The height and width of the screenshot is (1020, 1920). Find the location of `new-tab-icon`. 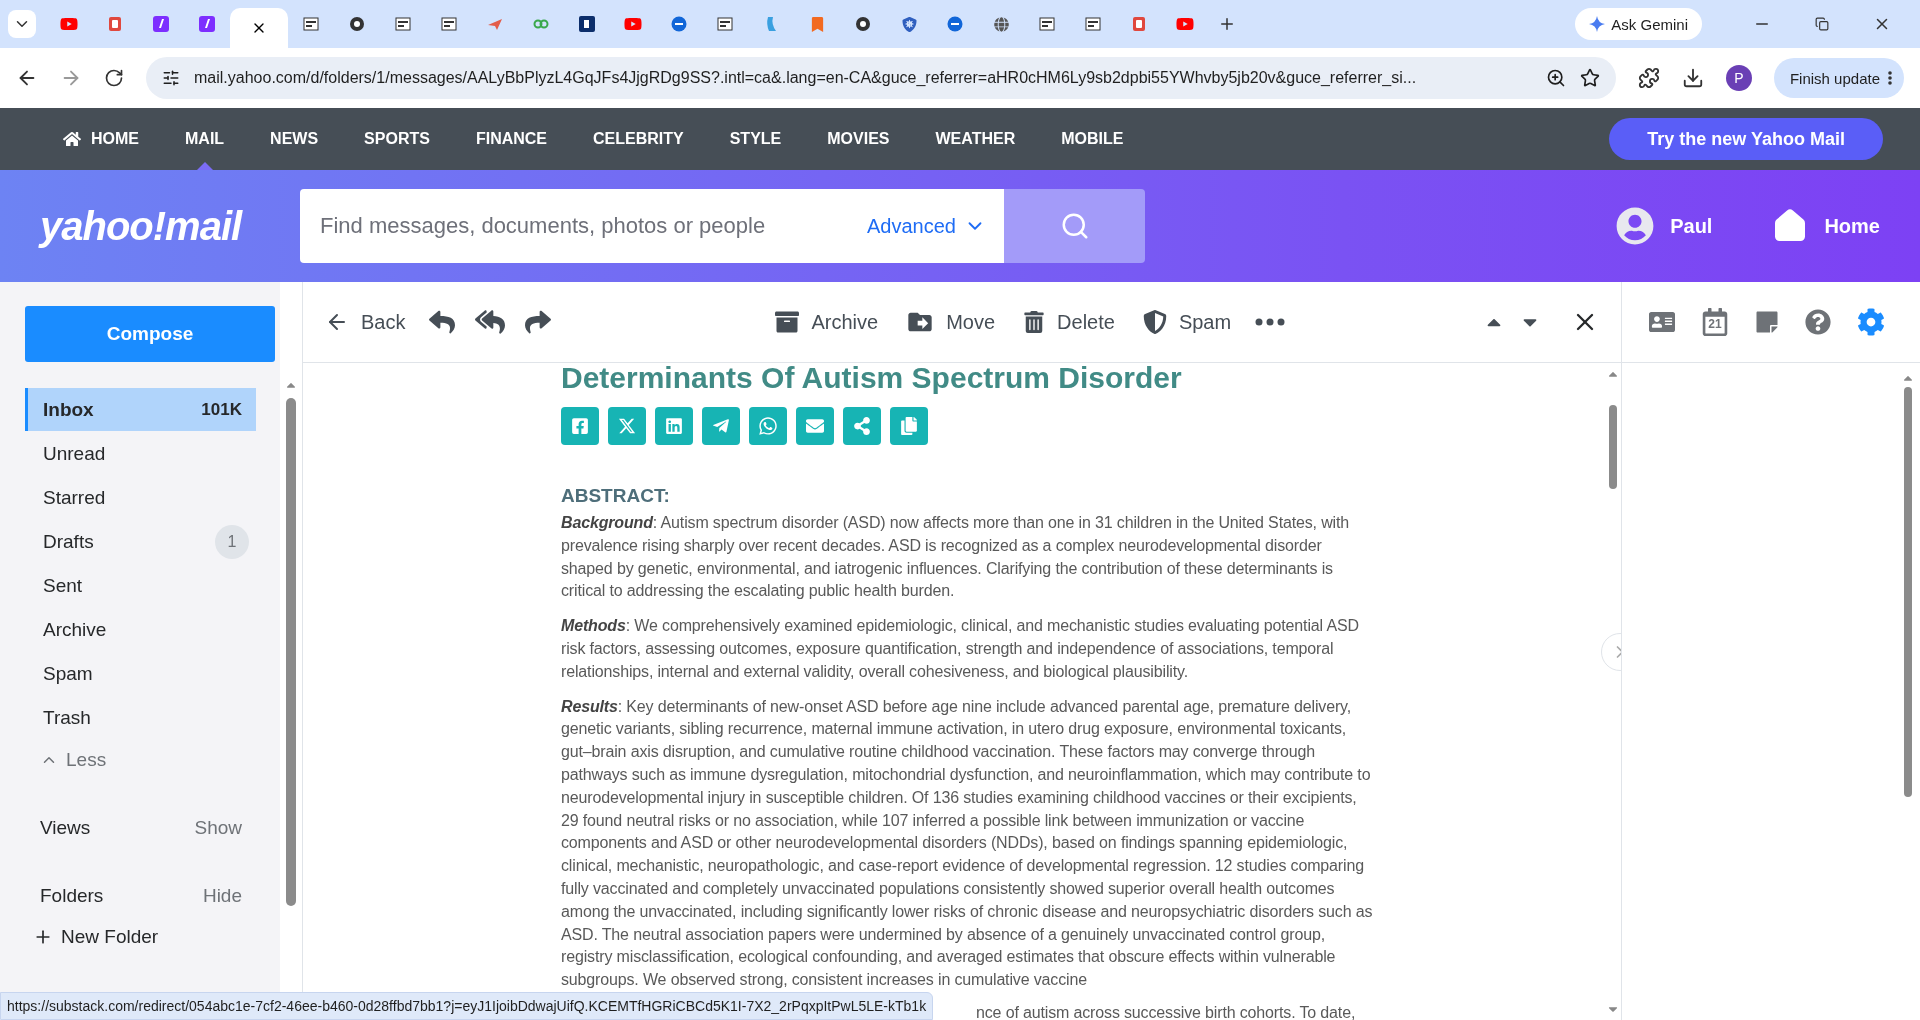

new-tab-icon is located at coordinates (1227, 24).